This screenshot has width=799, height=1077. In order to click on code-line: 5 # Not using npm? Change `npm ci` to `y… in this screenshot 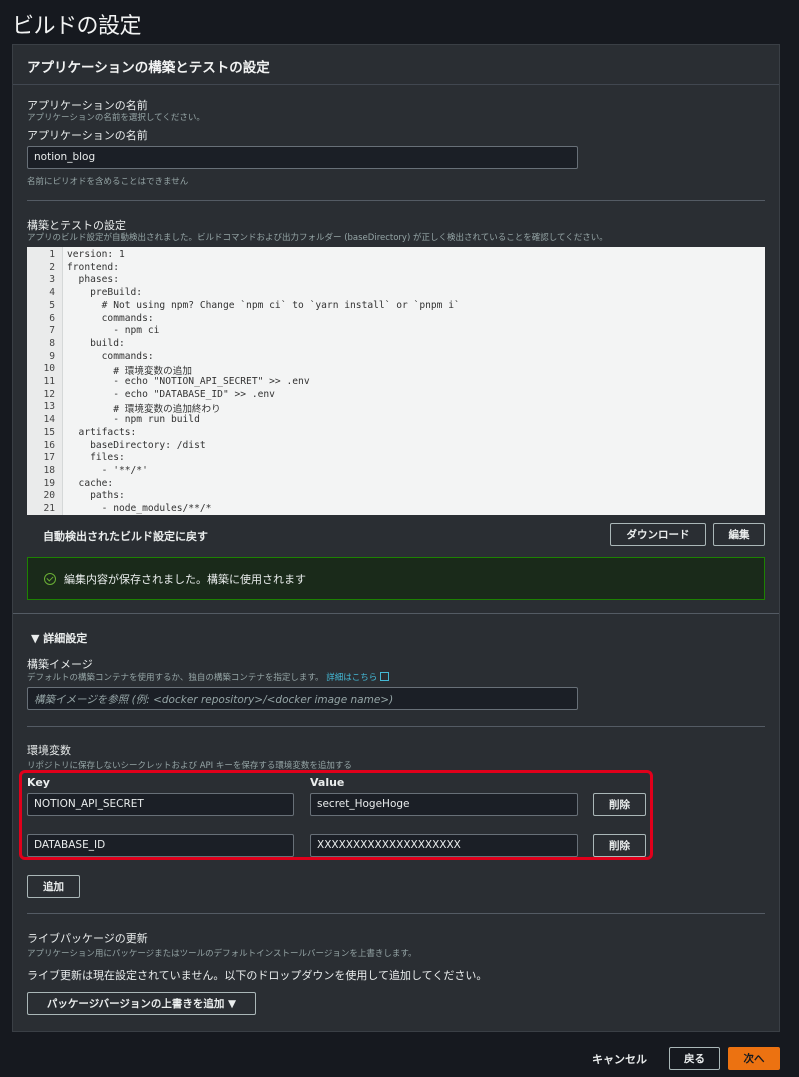, I will do `click(396, 306)`.